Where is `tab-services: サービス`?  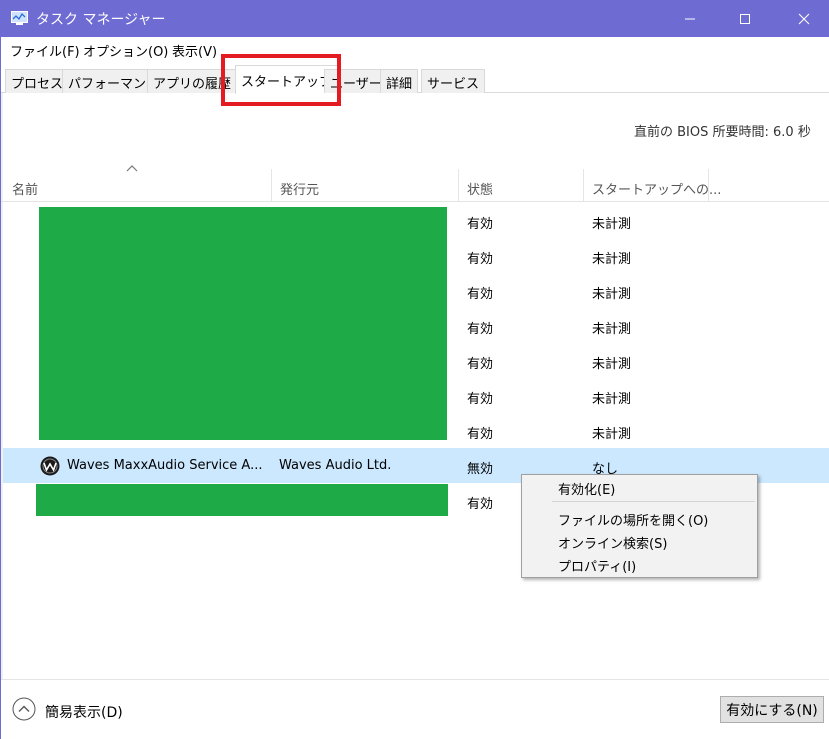 tab-services: サービス is located at coordinates (453, 81).